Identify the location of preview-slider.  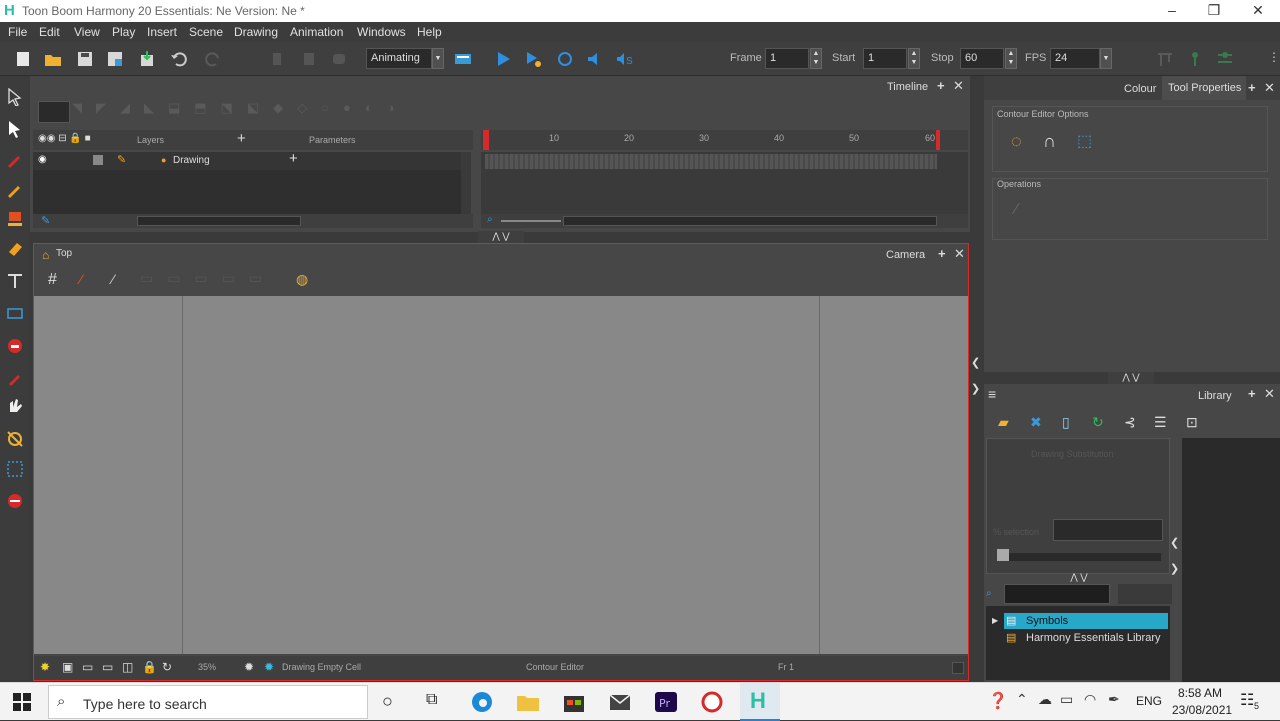
(1079, 557).